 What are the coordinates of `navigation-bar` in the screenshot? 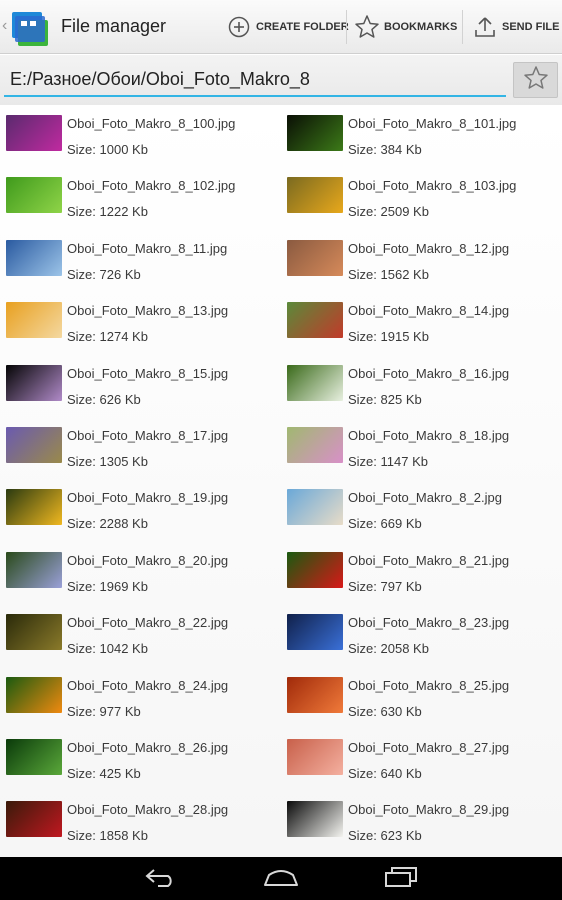 It's located at (281, 878).